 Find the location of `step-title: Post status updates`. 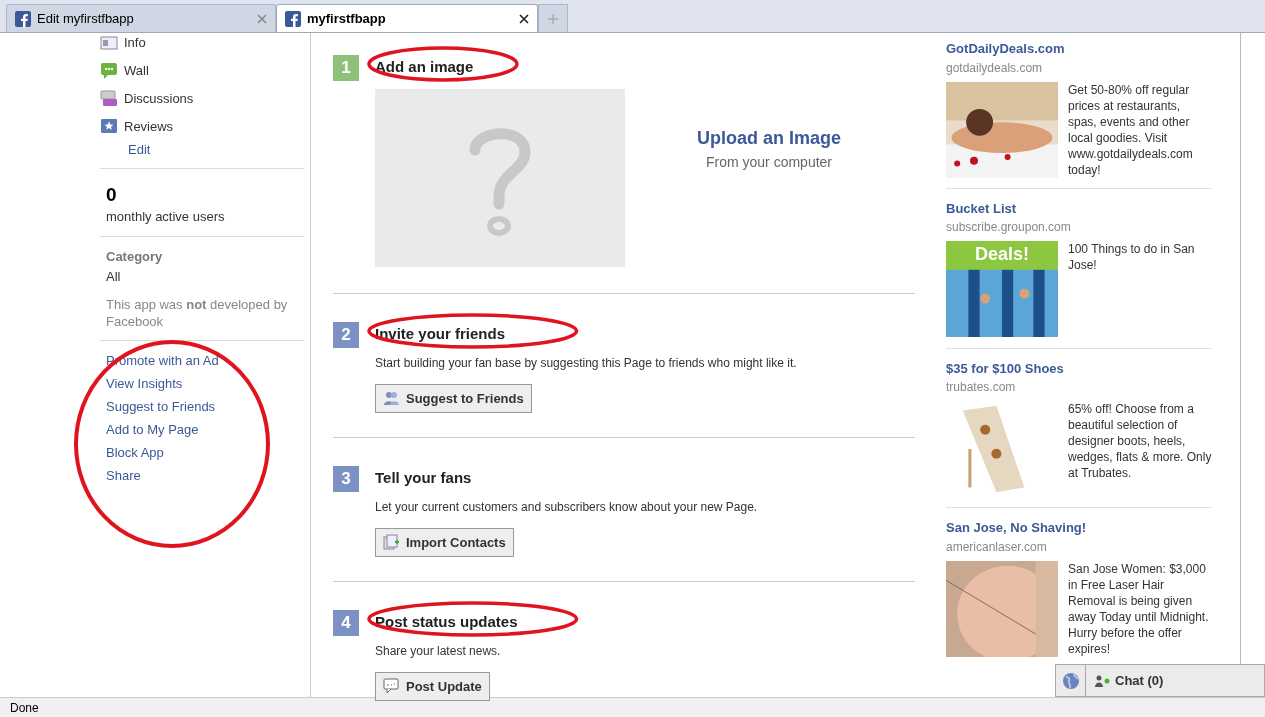

step-title: Post status updates is located at coordinates (446, 621).